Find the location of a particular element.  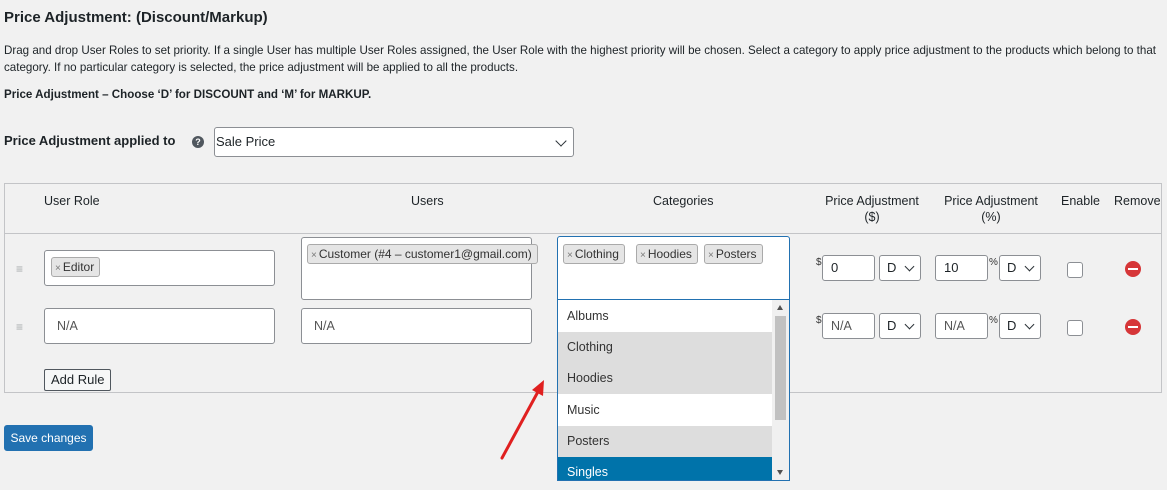

header-user-role: User Role is located at coordinates (72, 201).